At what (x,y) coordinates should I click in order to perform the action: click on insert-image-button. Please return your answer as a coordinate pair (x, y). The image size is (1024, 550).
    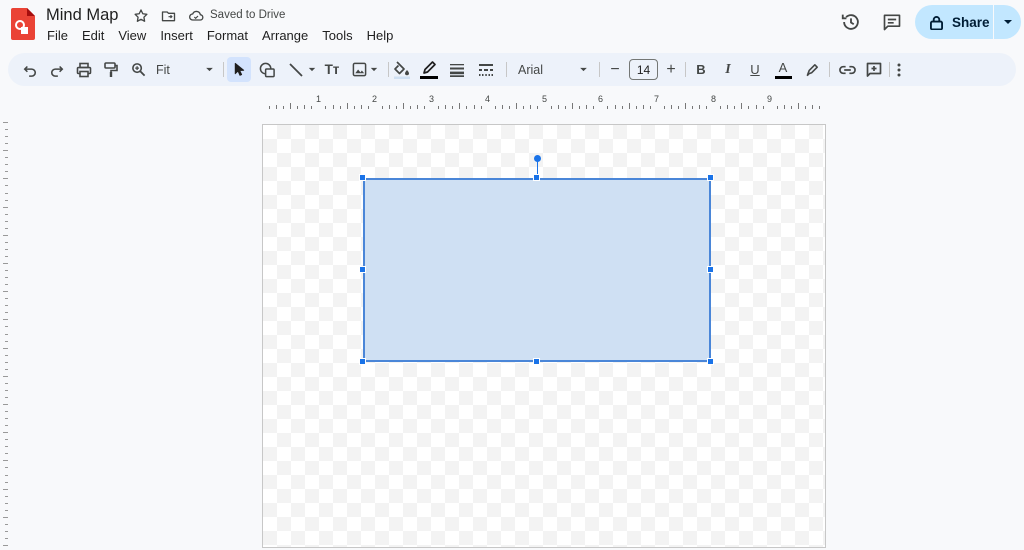
    Looking at the image, I should click on (365, 69).